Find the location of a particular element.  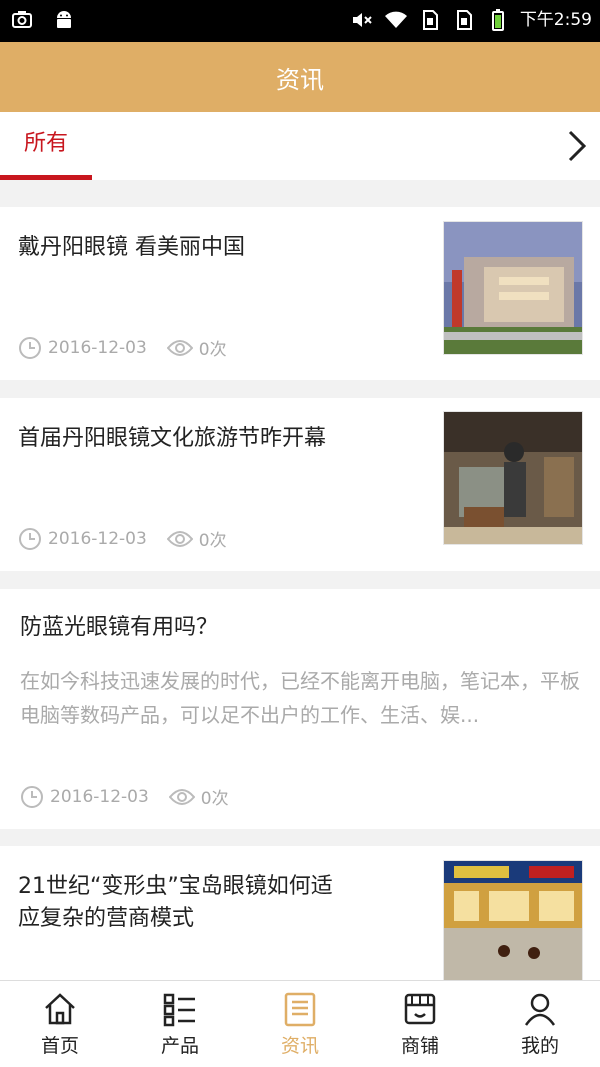

nav-store-label: 商铺 is located at coordinates (419, 1046).